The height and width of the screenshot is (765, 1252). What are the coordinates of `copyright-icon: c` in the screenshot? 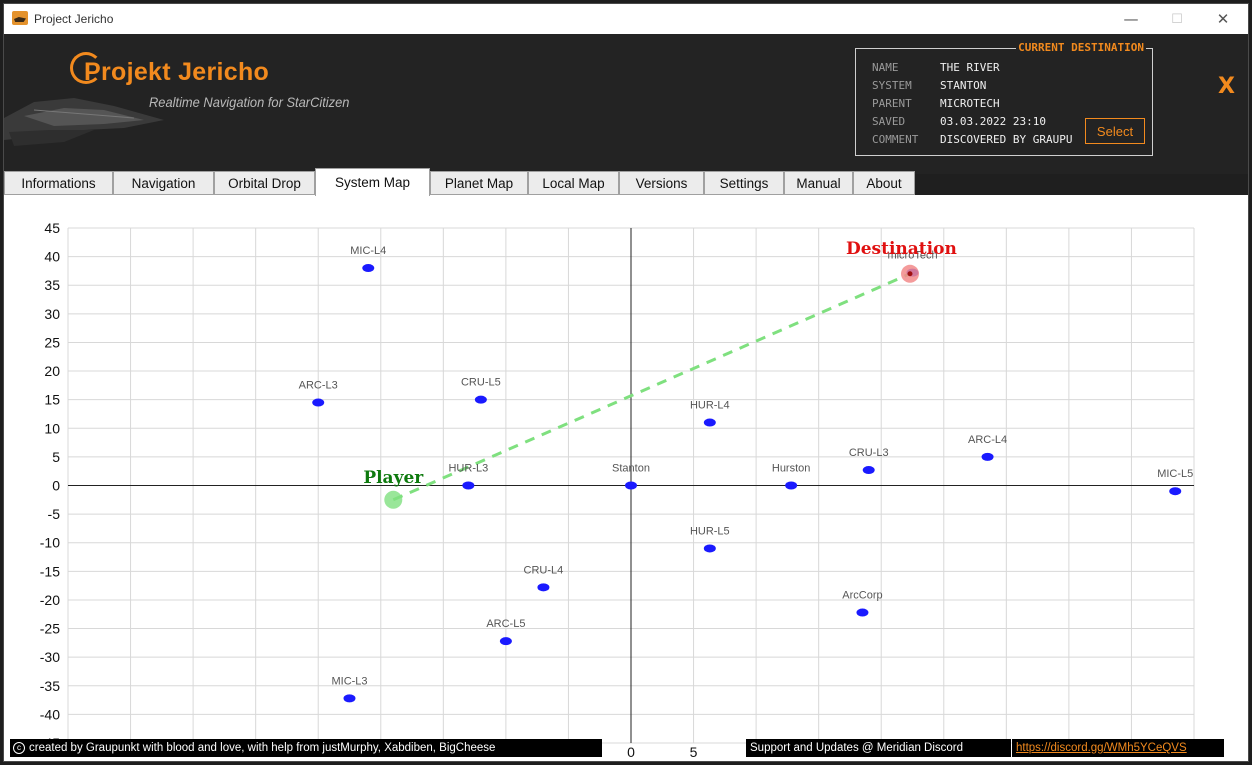 It's located at (19, 748).